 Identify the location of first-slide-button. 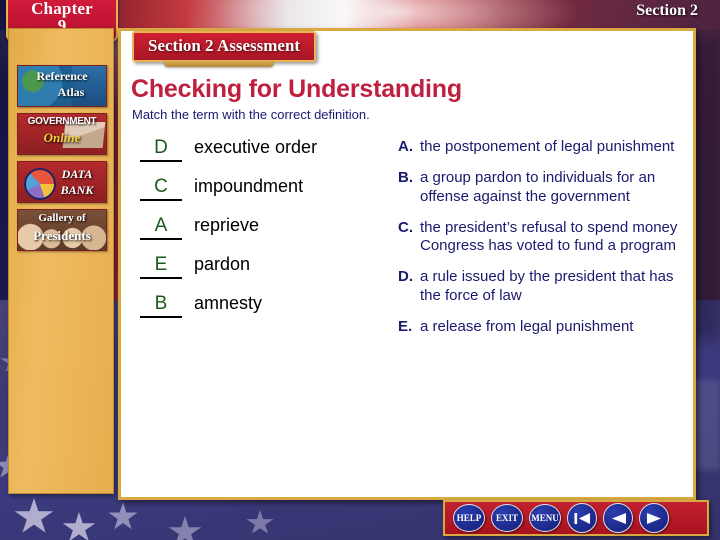
(582, 518).